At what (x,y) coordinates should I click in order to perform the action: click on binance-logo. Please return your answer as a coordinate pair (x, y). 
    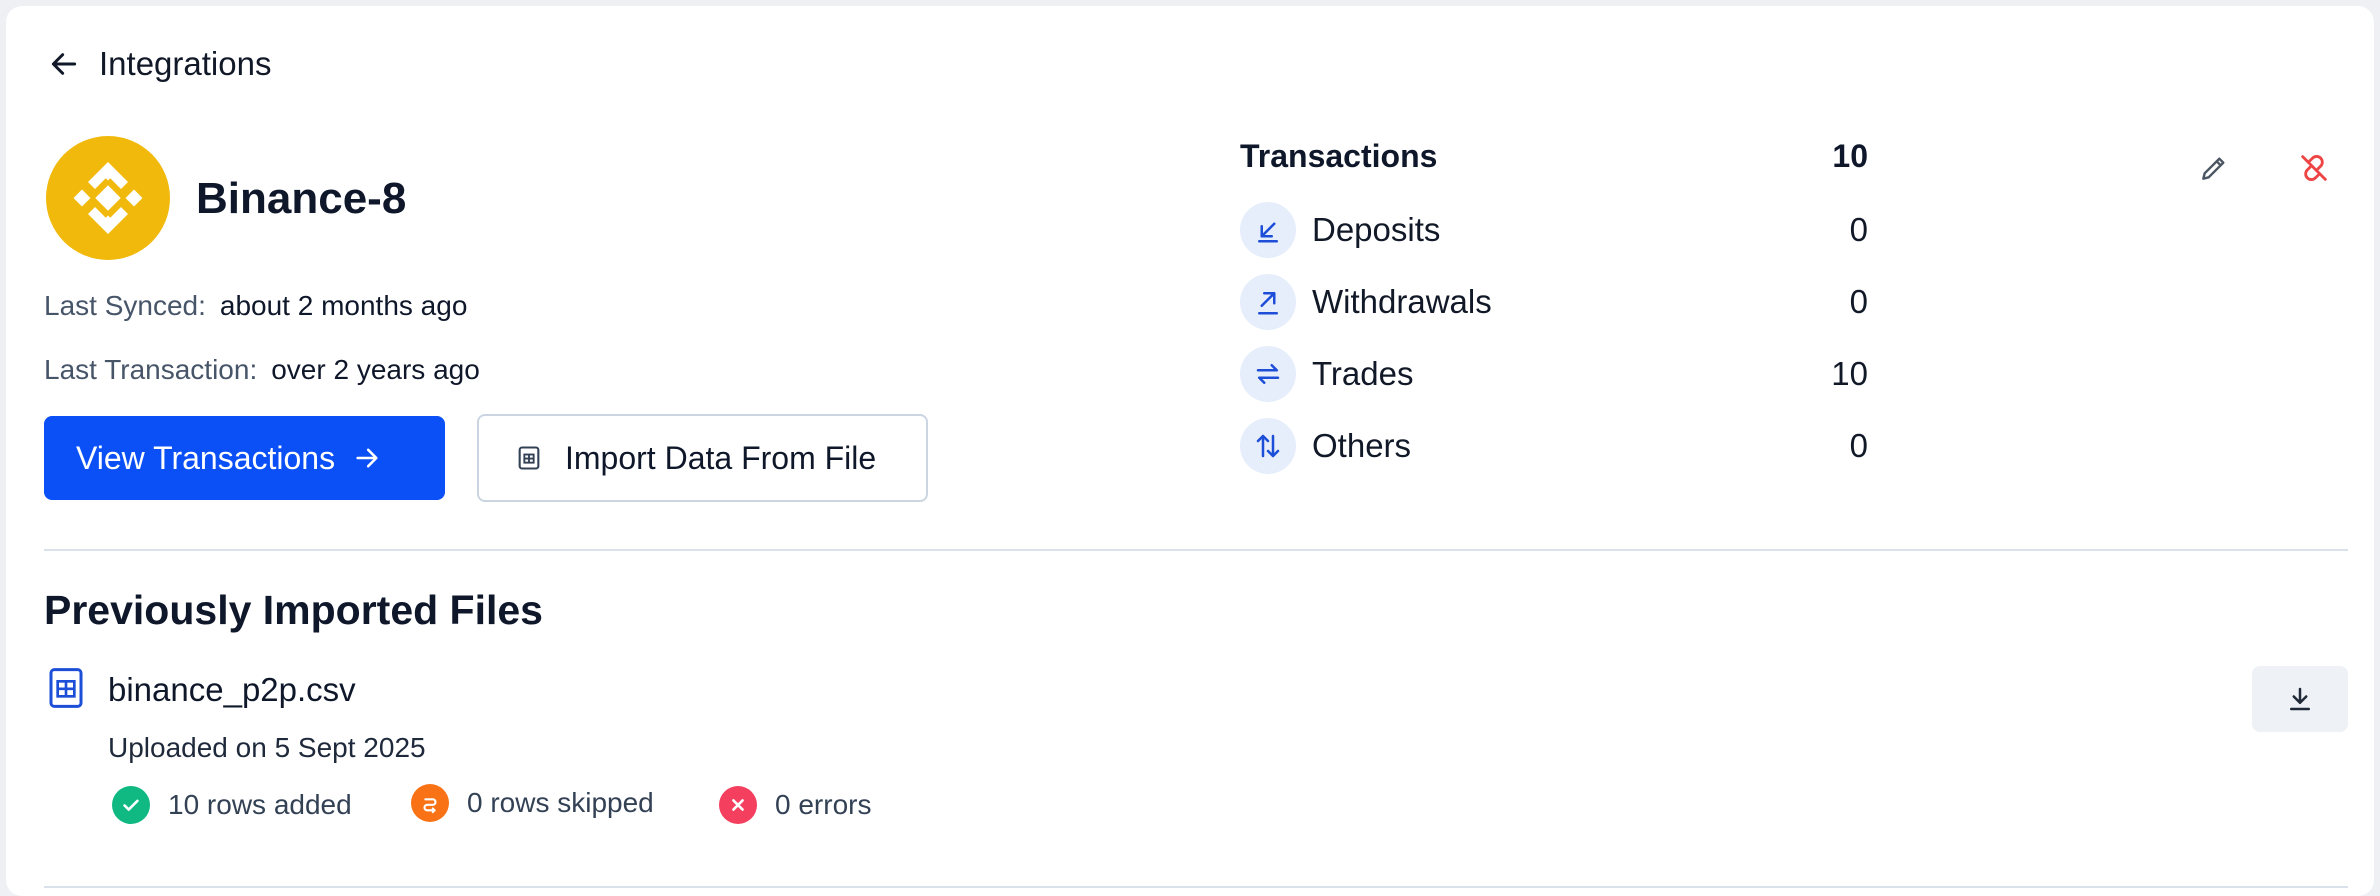
    Looking at the image, I should click on (108, 198).